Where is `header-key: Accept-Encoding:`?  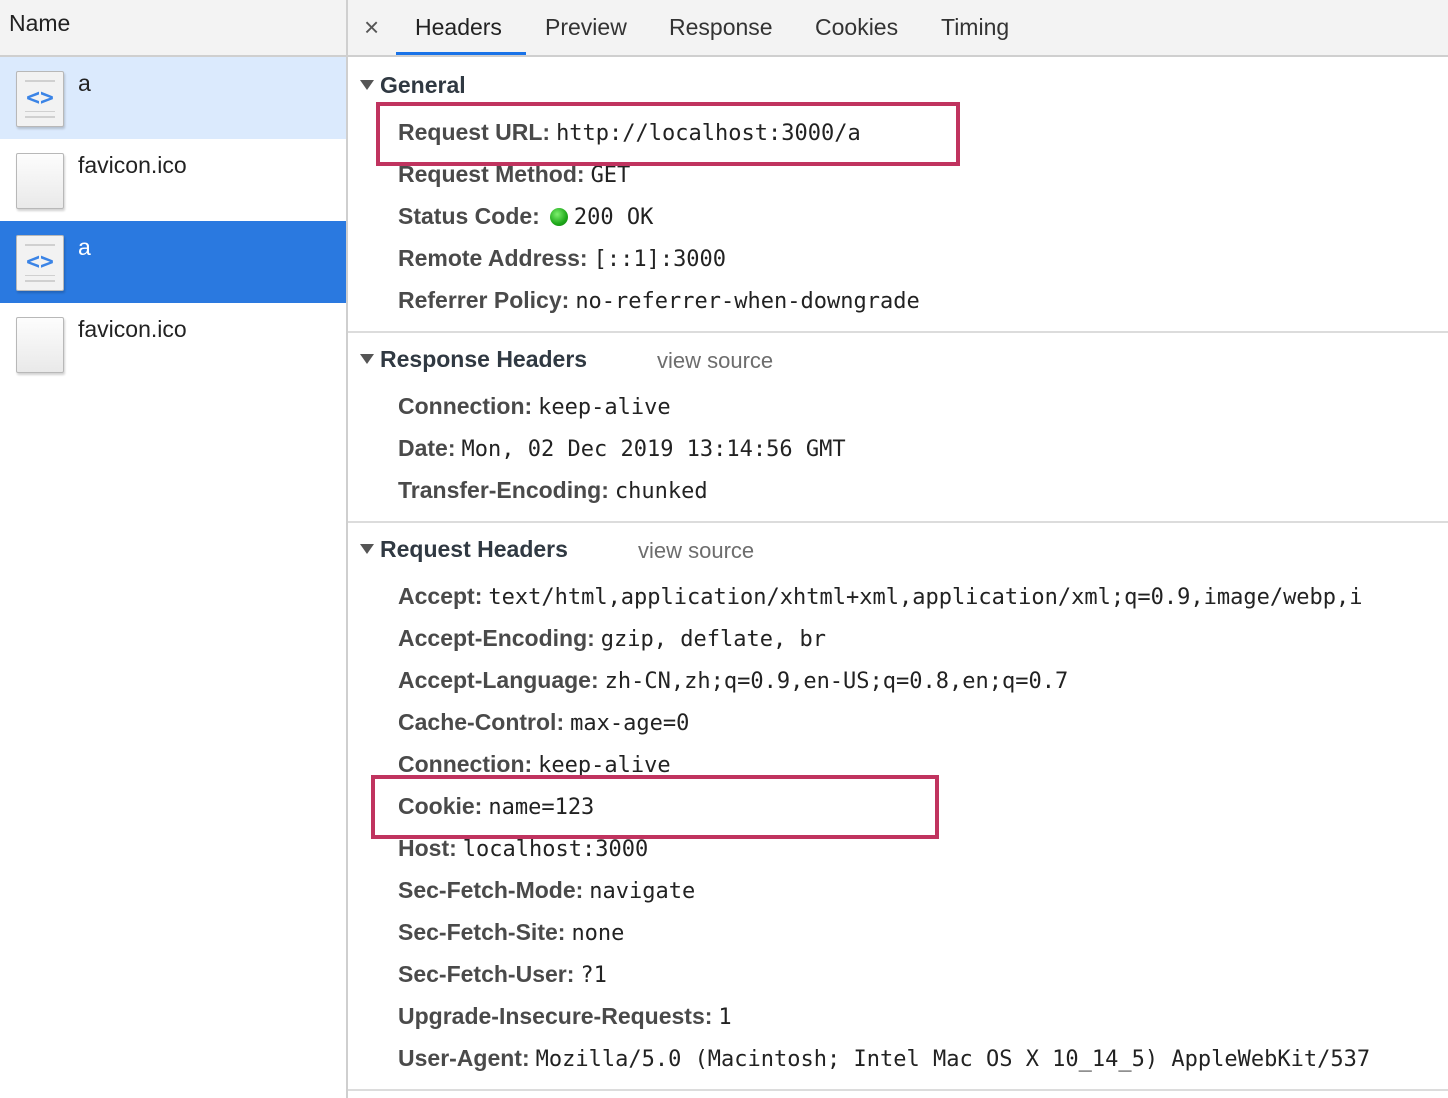 header-key: Accept-Encoding: is located at coordinates (496, 638).